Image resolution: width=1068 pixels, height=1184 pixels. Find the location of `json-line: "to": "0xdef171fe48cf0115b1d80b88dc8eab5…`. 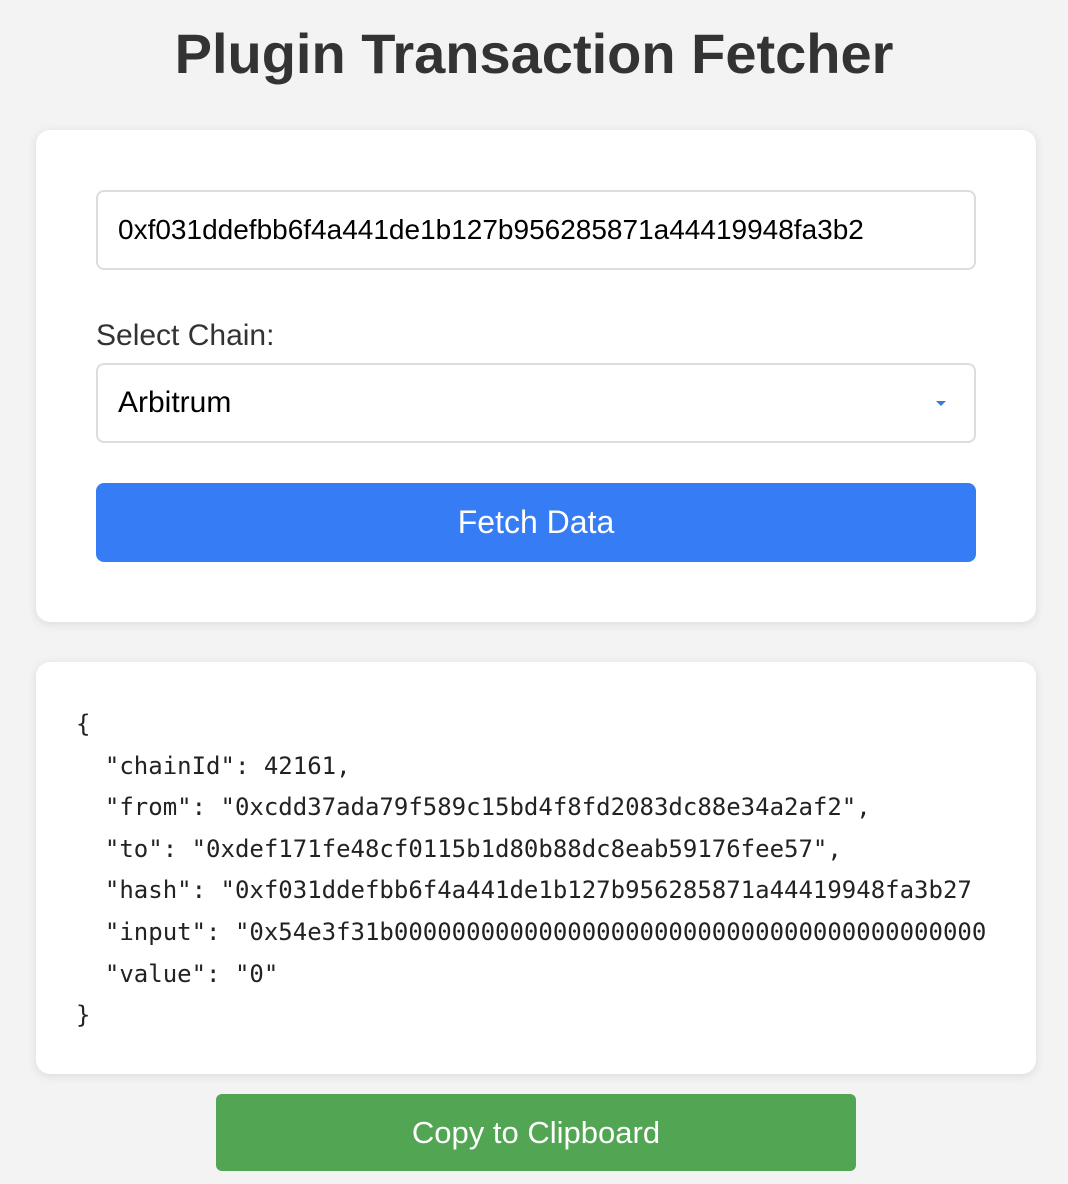

json-line: "to": "0xdef171fe48cf0115b1d80b88dc8eab5… is located at coordinates (459, 848).